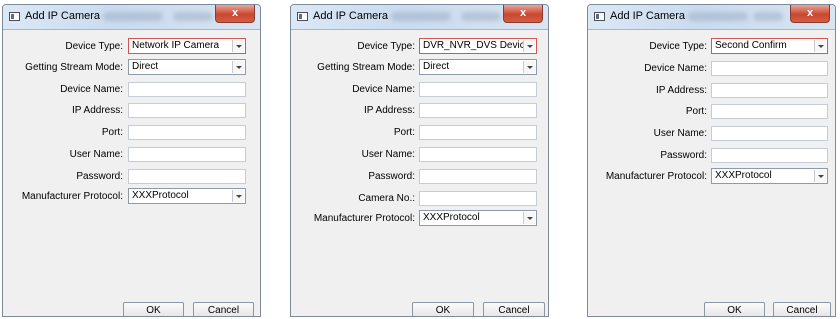  Describe the element at coordinates (751, 45) in the screenshot. I see `device-type-value: Second Confirm` at that location.